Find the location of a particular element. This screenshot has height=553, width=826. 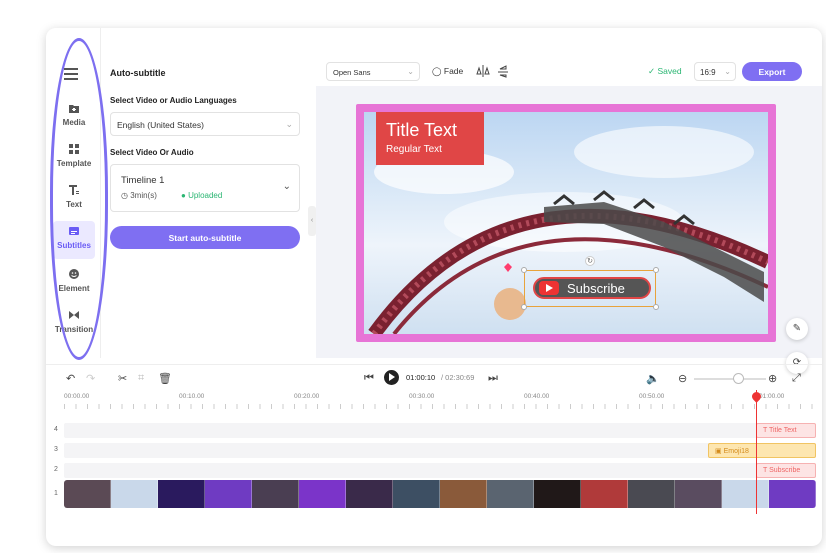

youtube-icon is located at coordinates (549, 288).